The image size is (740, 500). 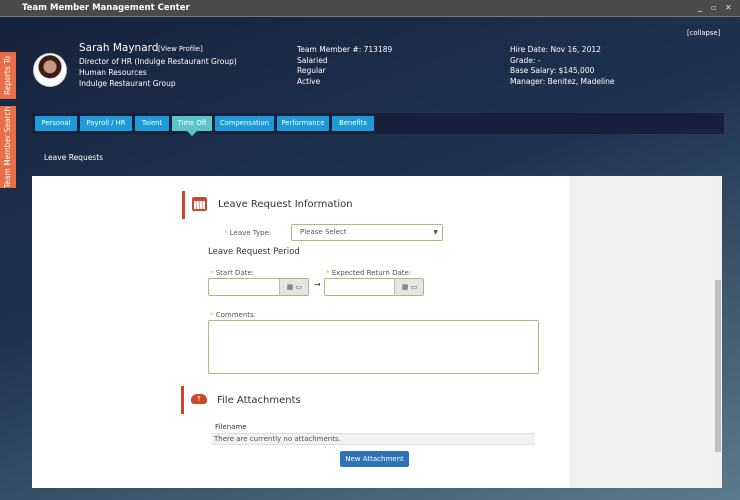 What do you see at coordinates (353, 123) in the screenshot?
I see `tab-benefits: Benefits` at bounding box center [353, 123].